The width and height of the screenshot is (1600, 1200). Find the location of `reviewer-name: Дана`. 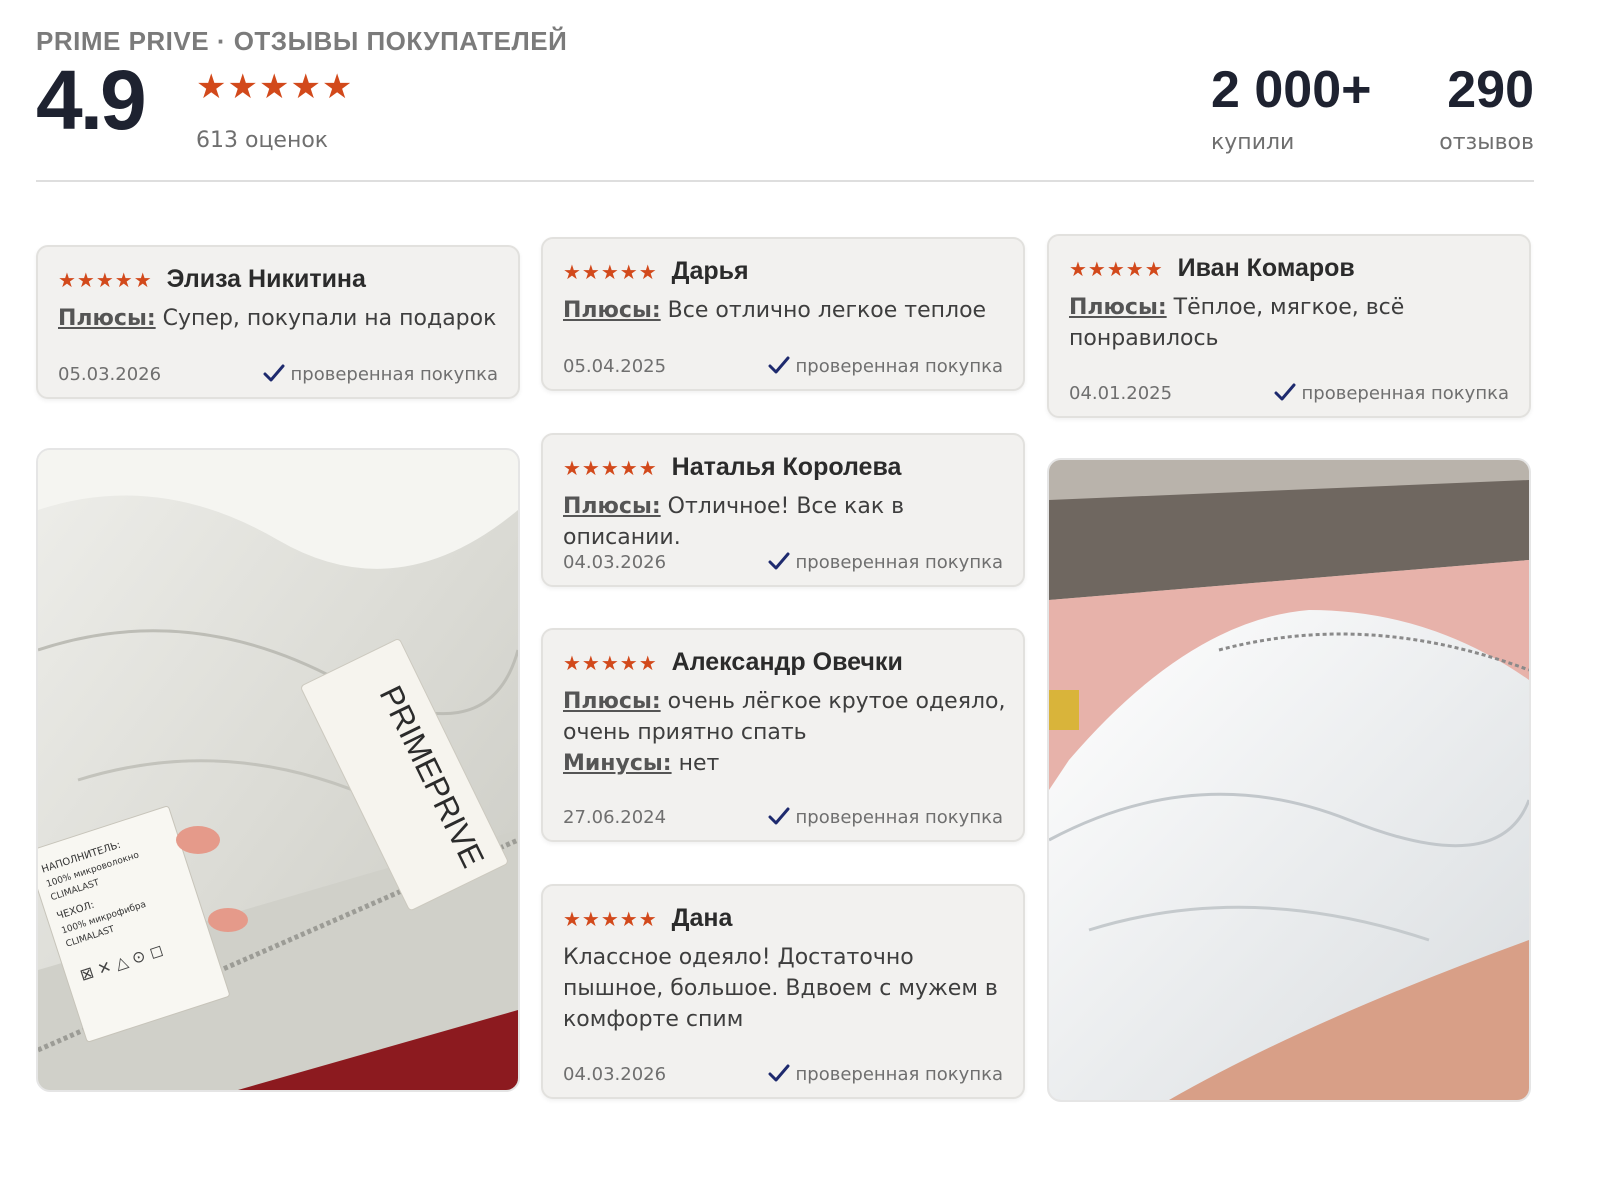

reviewer-name: Дана is located at coordinates (702, 918).